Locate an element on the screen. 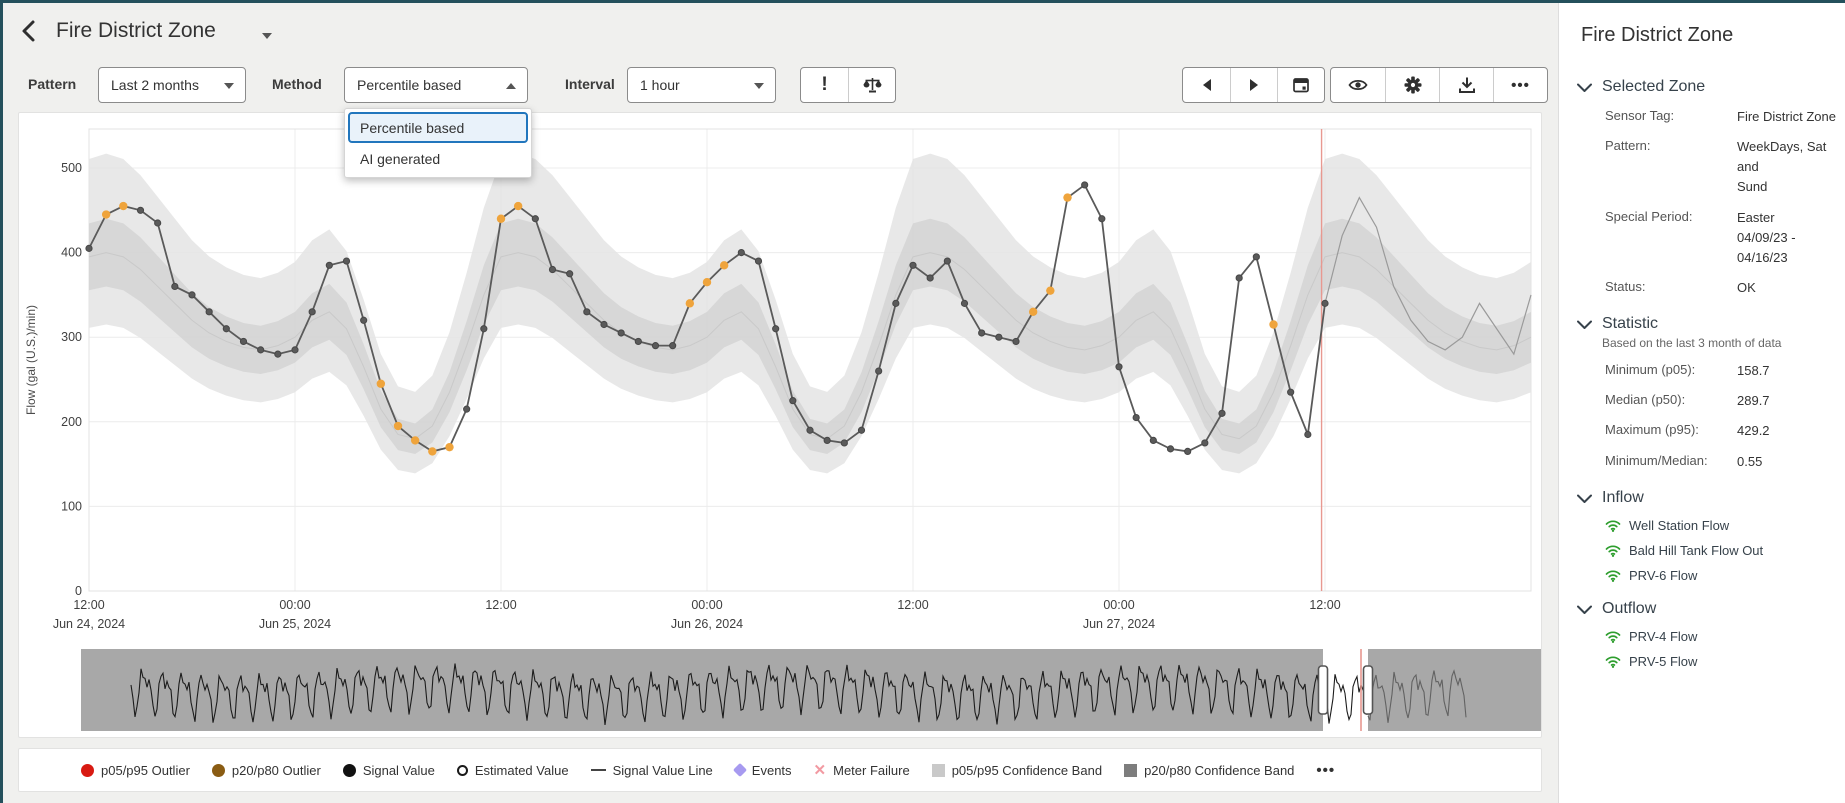 This screenshot has height=803, width=1845. sidebar-section-inflow: Inflow is located at coordinates (1702, 495).